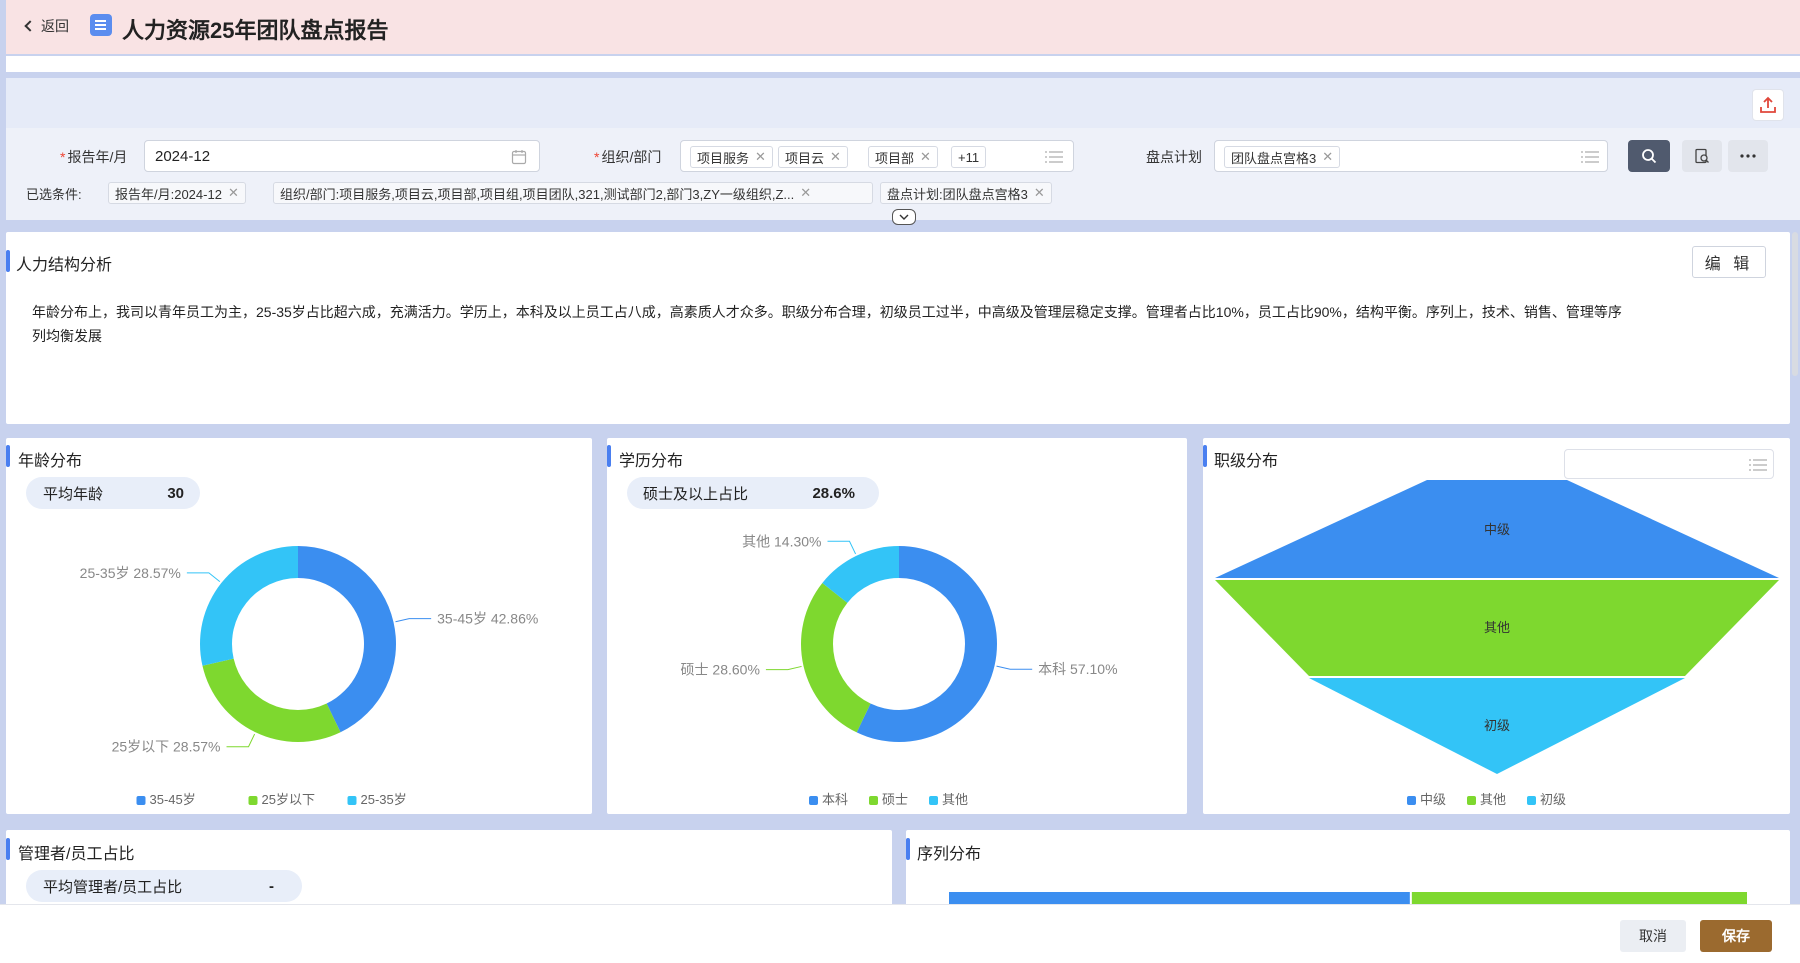  What do you see at coordinates (949, 854) in the screenshot?
I see `sequence-title: 序列分布` at bounding box center [949, 854].